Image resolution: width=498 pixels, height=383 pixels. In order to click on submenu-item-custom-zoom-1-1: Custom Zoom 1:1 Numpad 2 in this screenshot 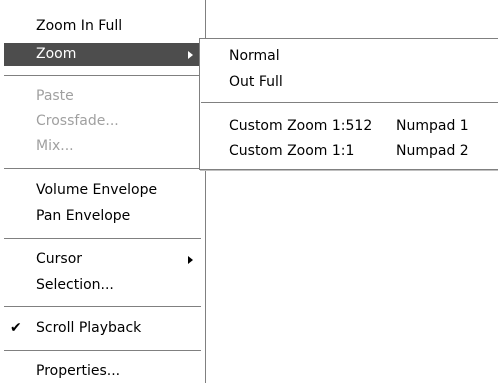, I will do `click(349, 151)`.